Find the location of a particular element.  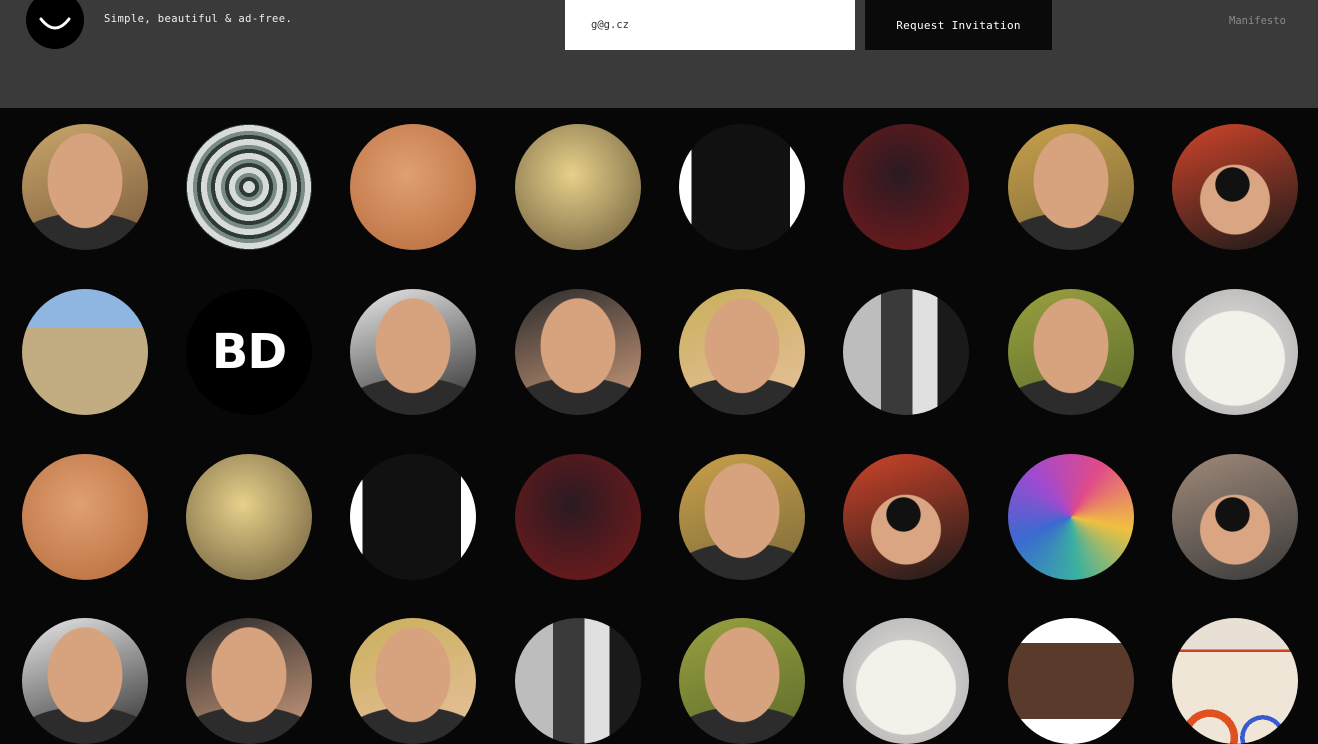

avatar-camera-man is located at coordinates (1235, 187).